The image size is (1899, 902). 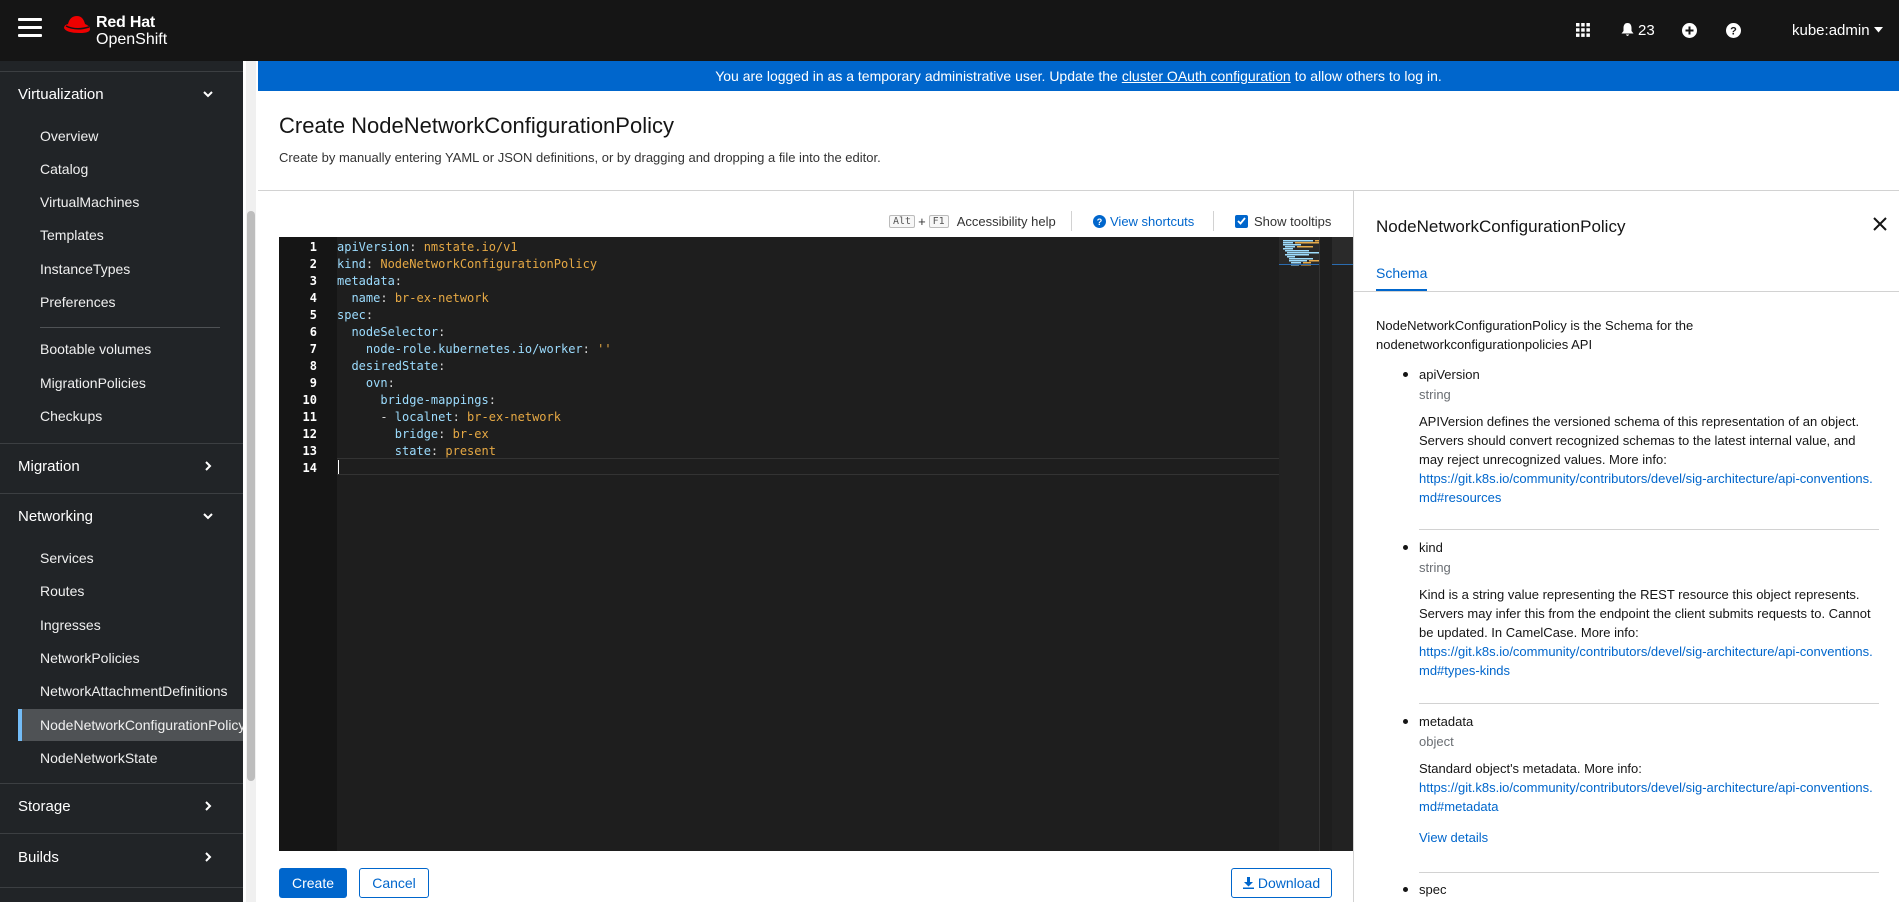 I want to click on user-menu: kube:admin, so click(x=1837, y=30).